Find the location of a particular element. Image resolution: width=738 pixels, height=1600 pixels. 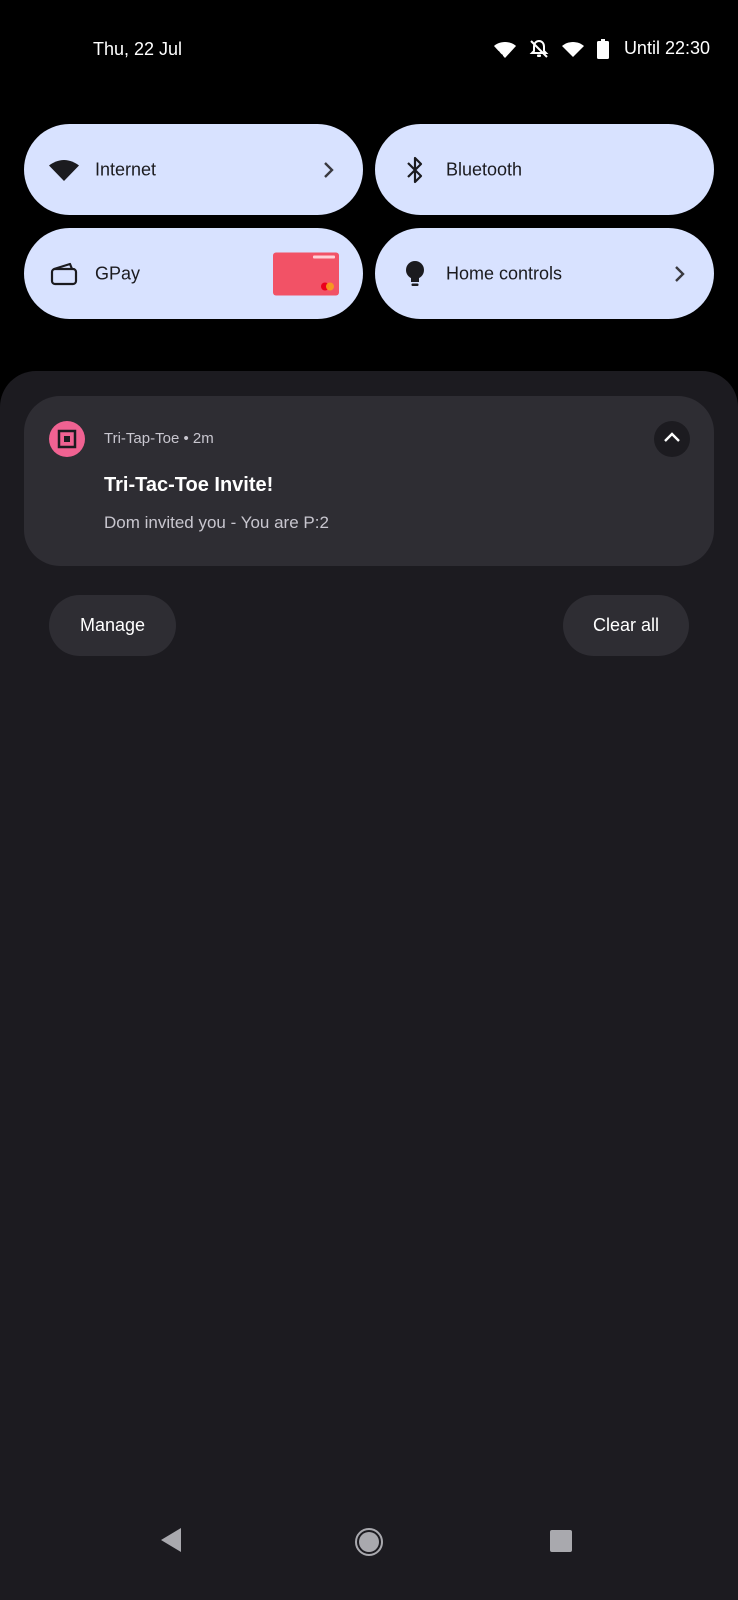

status-bar: Thu, 22 Jul Until 22:30 is located at coordinates (369, 50).